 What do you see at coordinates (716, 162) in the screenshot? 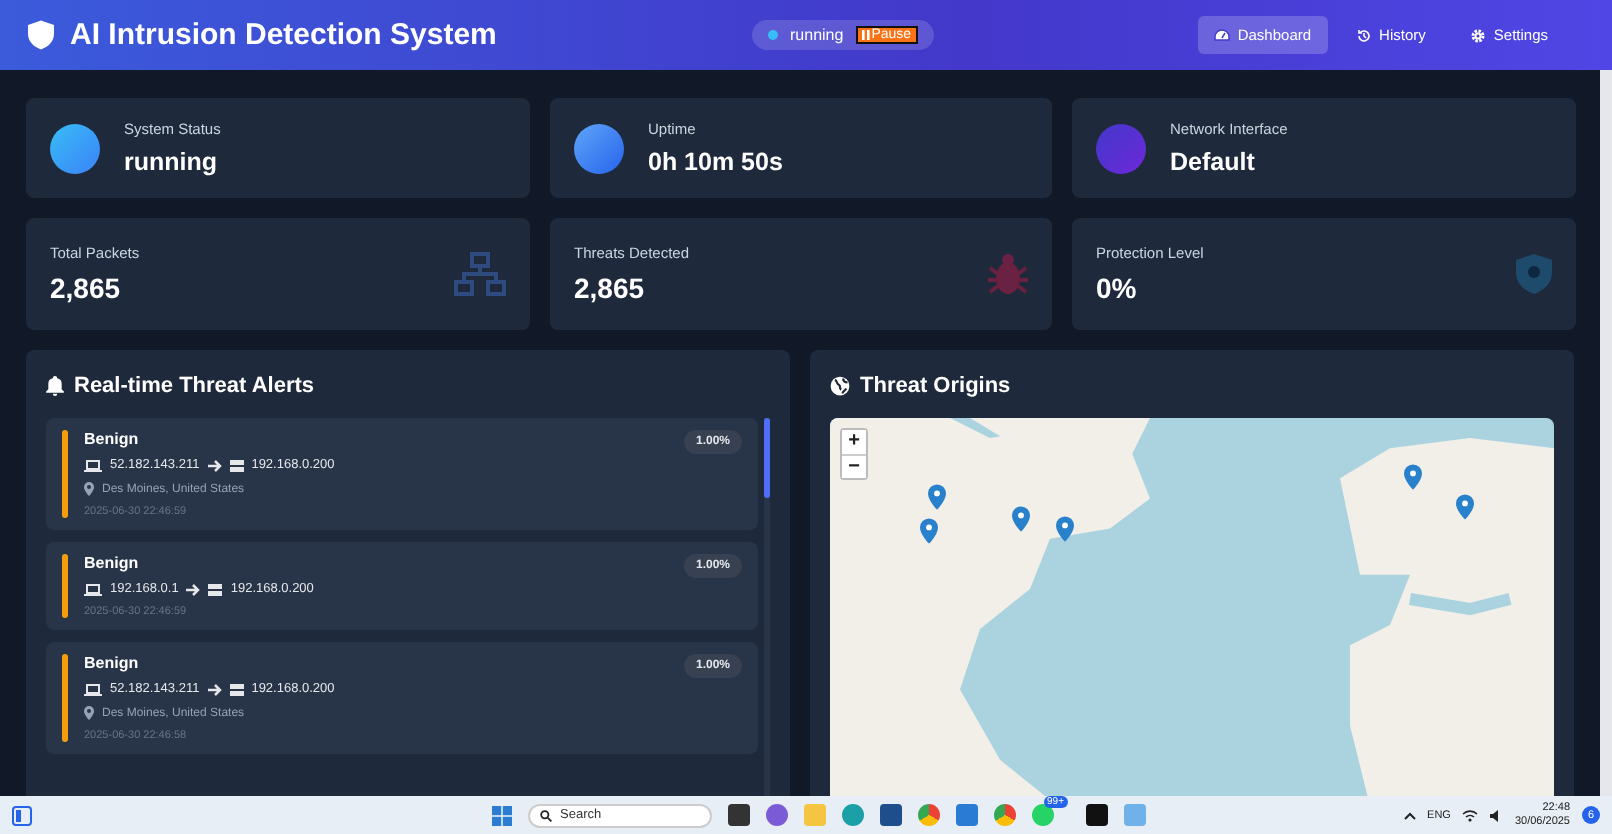
I see `card-value: 0h 10m 50s` at bounding box center [716, 162].